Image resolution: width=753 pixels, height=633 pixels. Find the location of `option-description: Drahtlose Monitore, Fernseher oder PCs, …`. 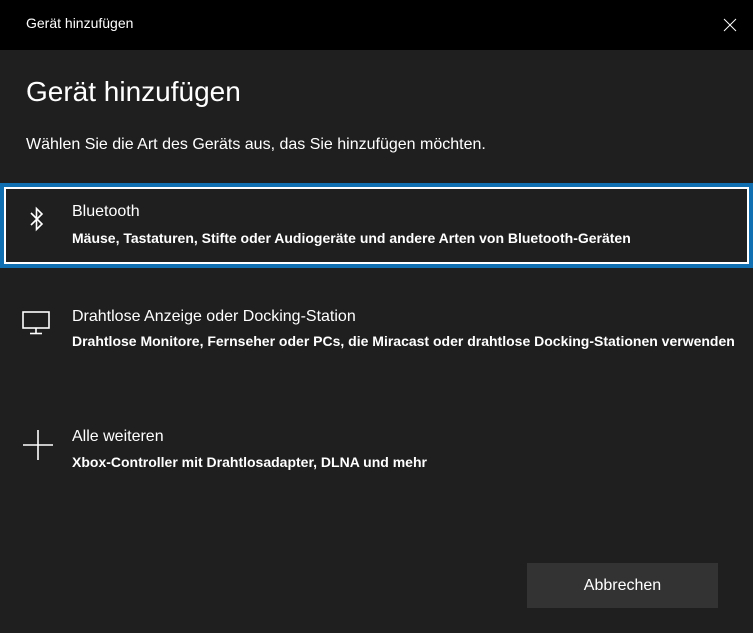

option-description: Drahtlose Monitore, Fernseher oder PCs, … is located at coordinates (403, 341).